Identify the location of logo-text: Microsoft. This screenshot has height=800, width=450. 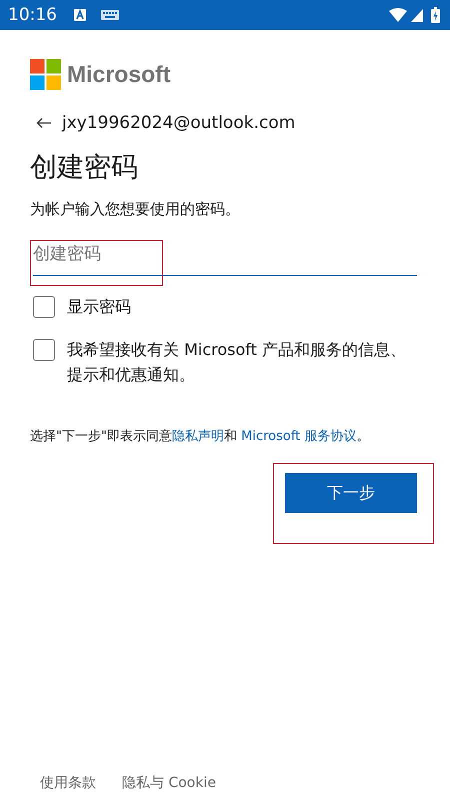
(118, 74).